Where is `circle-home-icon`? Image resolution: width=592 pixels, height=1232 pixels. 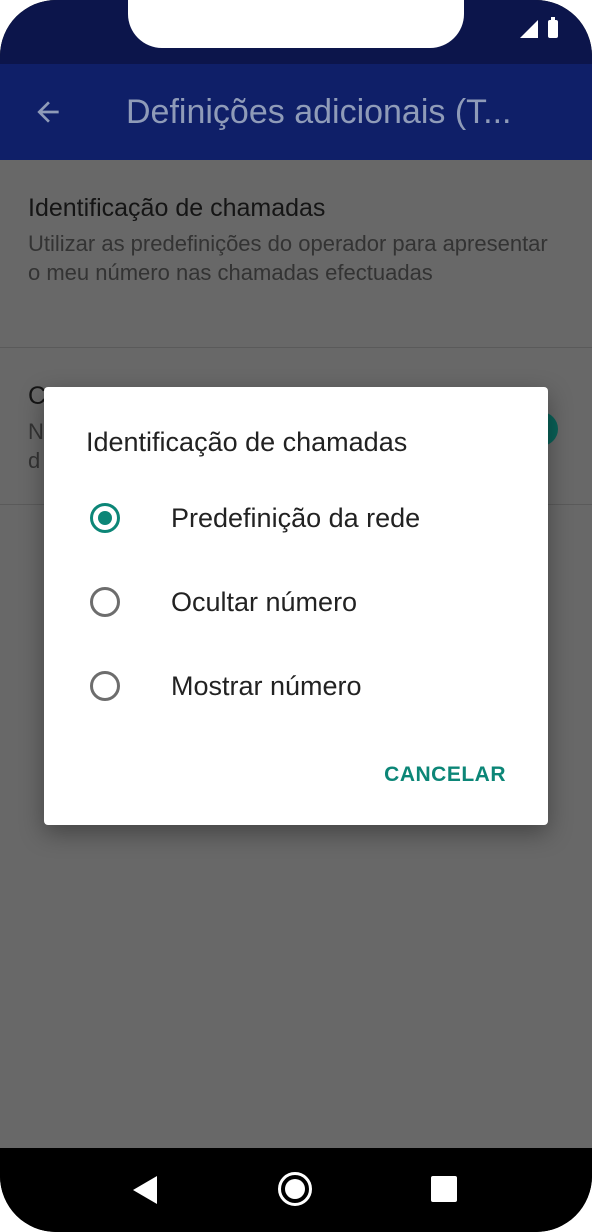
circle-home-icon is located at coordinates (295, 1189).